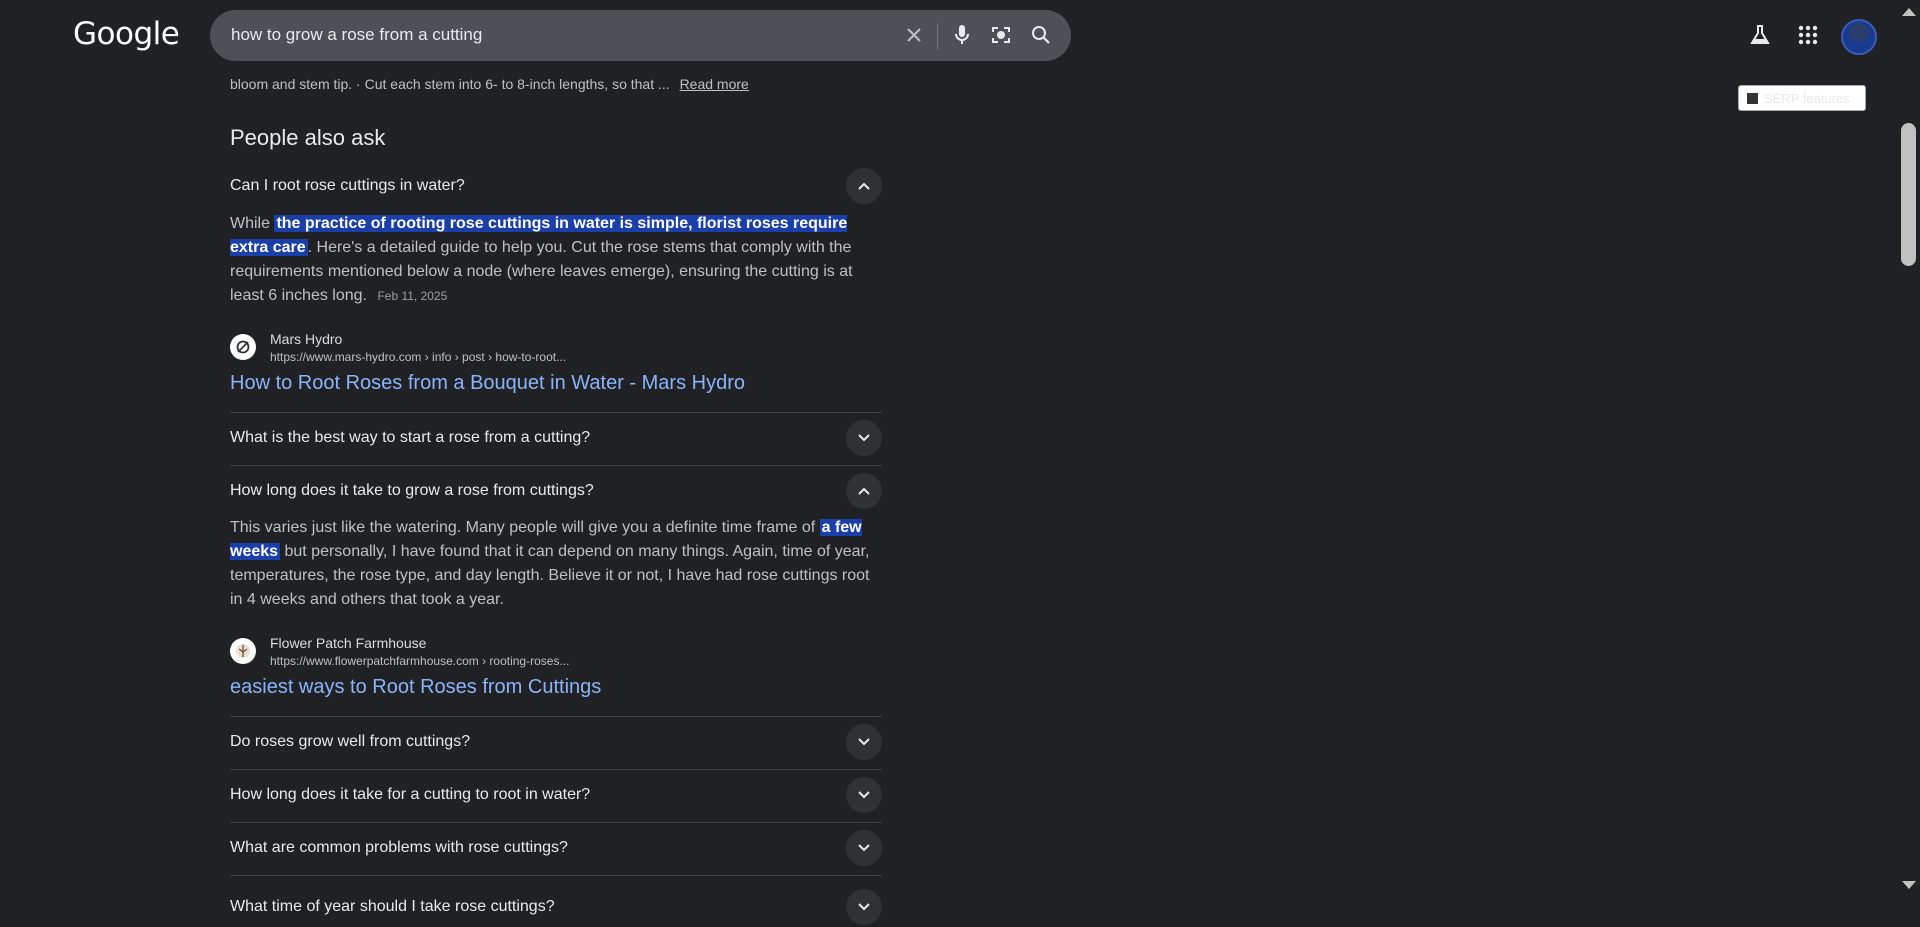 The width and height of the screenshot is (1920, 927). I want to click on camera-lens-icon, so click(1001, 35).